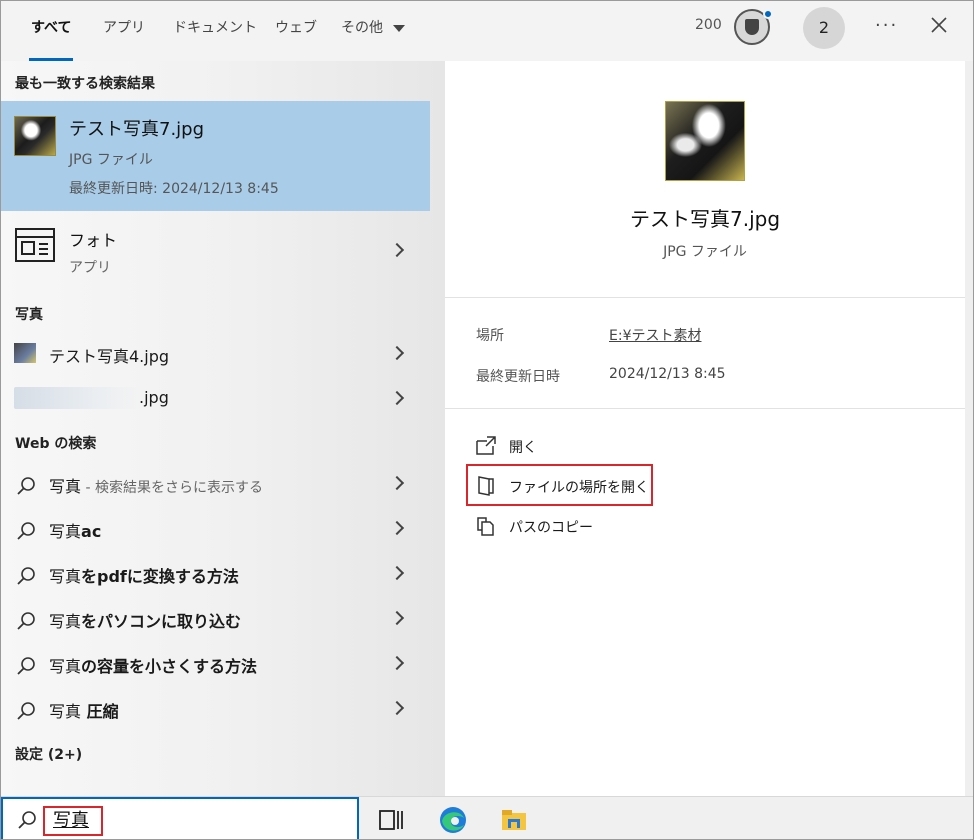 This screenshot has height=840, width=974. What do you see at coordinates (90, 268) in the screenshot?
I see `app-type: アプリ` at bounding box center [90, 268].